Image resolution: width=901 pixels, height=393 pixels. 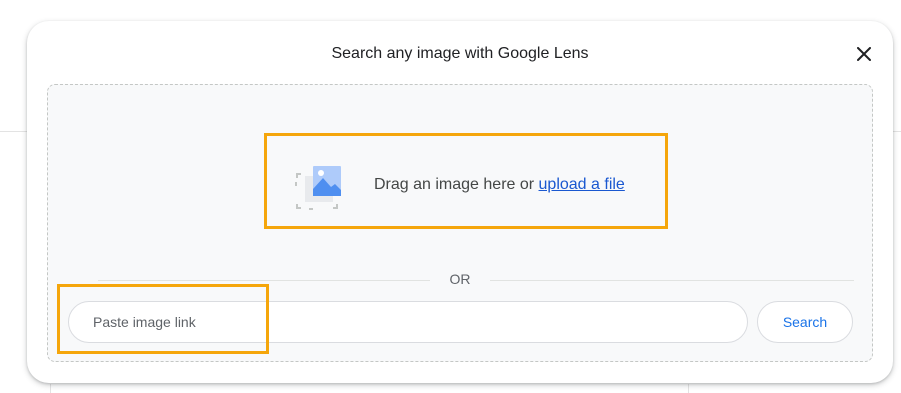 What do you see at coordinates (408, 322) in the screenshot?
I see `image-link-input` at bounding box center [408, 322].